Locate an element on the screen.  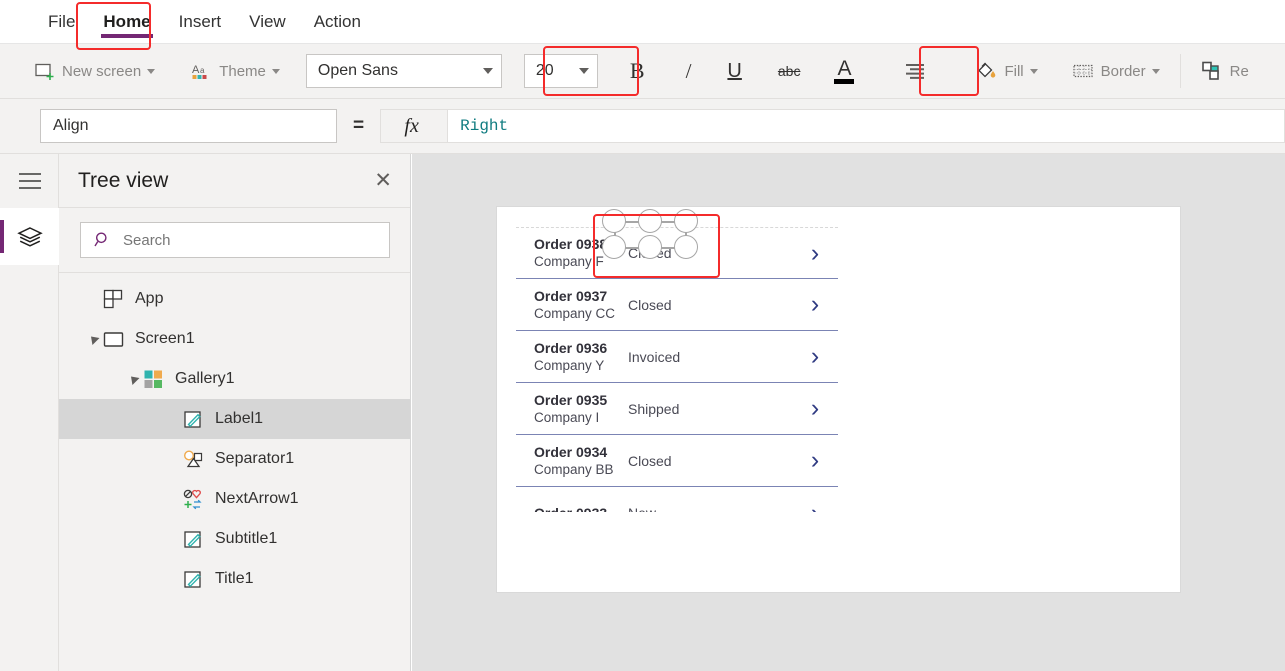
tree-item-subtitle1: Subtitle1 is located at coordinates (234, 539).